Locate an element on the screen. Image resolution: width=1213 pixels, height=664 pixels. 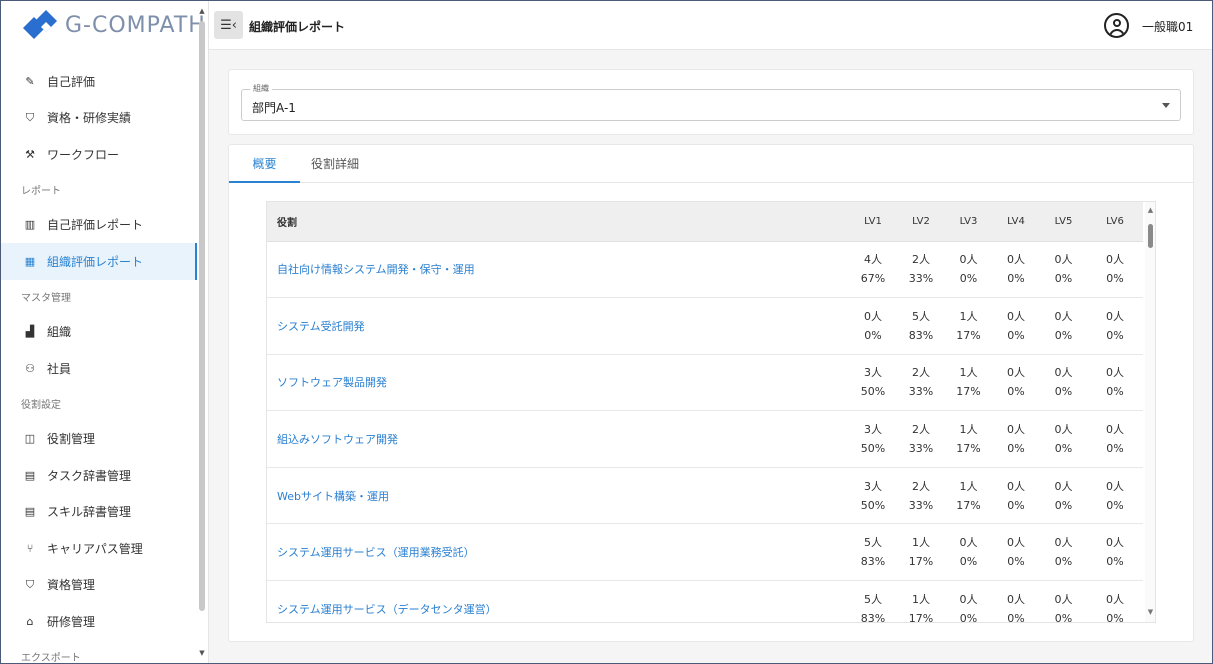
shield-icon: ⛉ is located at coordinates (30, 584).